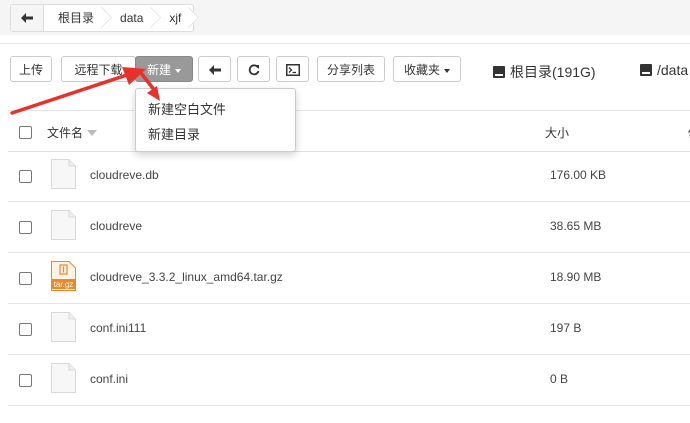  Describe the element at coordinates (186, 277) in the screenshot. I see `file-name: cloudreve_3.3.2_linux_amd64.tar.gz` at that location.